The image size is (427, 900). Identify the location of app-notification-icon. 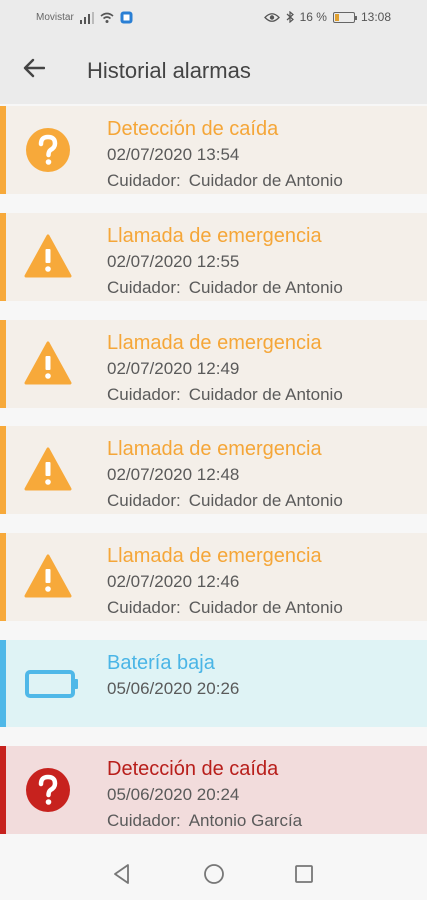
(126, 17).